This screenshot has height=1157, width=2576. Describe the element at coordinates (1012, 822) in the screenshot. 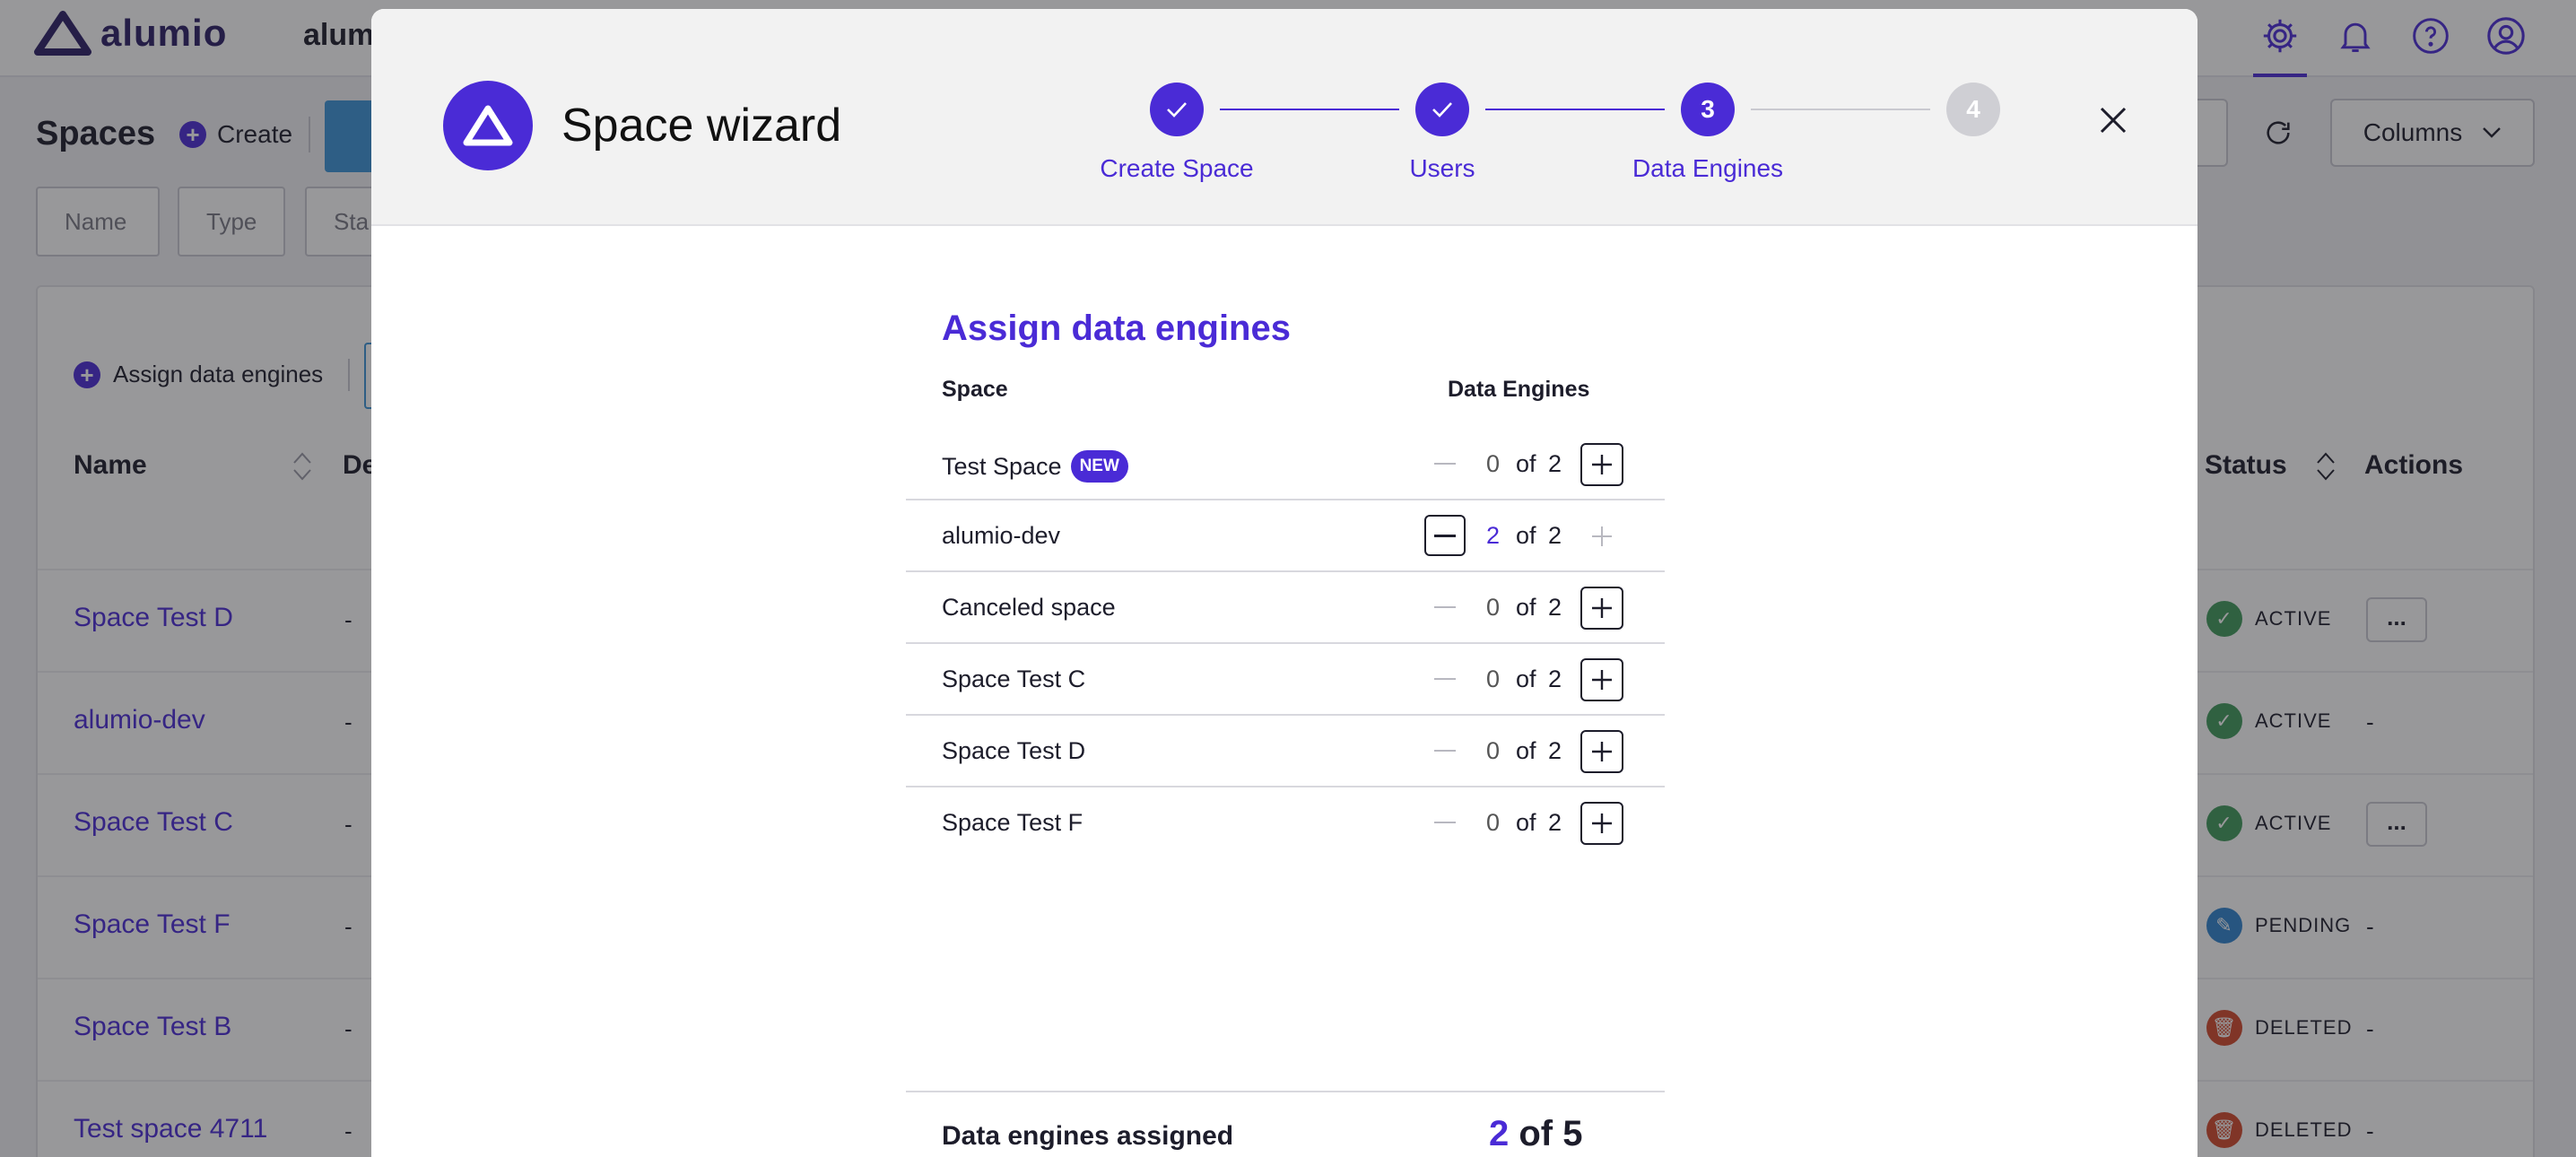

I see `space-name: Space Test F` at that location.